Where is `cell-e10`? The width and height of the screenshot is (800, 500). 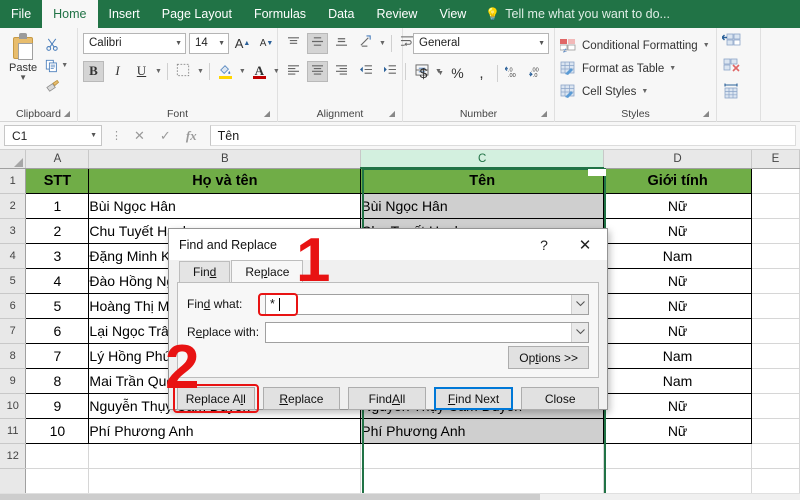 cell-e10 is located at coordinates (775, 406).